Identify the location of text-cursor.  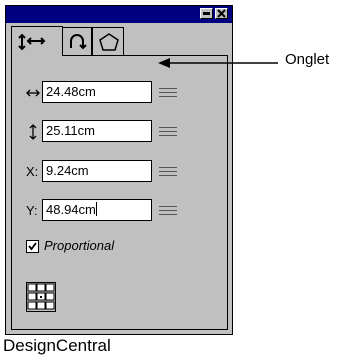
(96, 209).